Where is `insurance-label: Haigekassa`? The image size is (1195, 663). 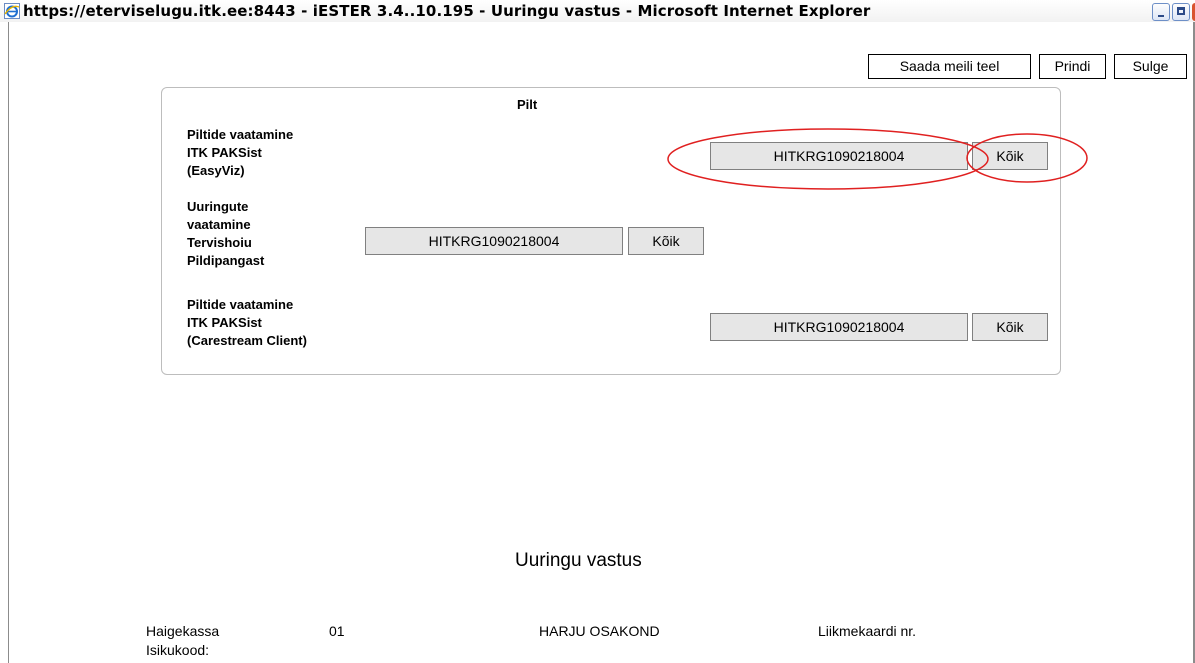 insurance-label: Haigekassa is located at coordinates (183, 631).